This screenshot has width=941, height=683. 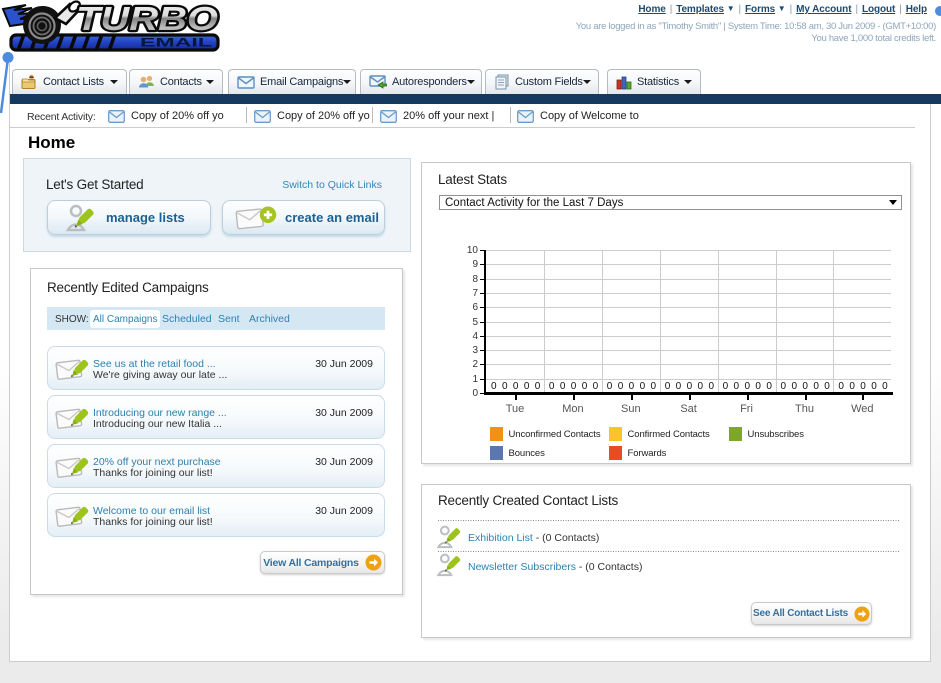 What do you see at coordinates (176, 44) in the screenshot?
I see `svg-text: EMAIL` at bounding box center [176, 44].